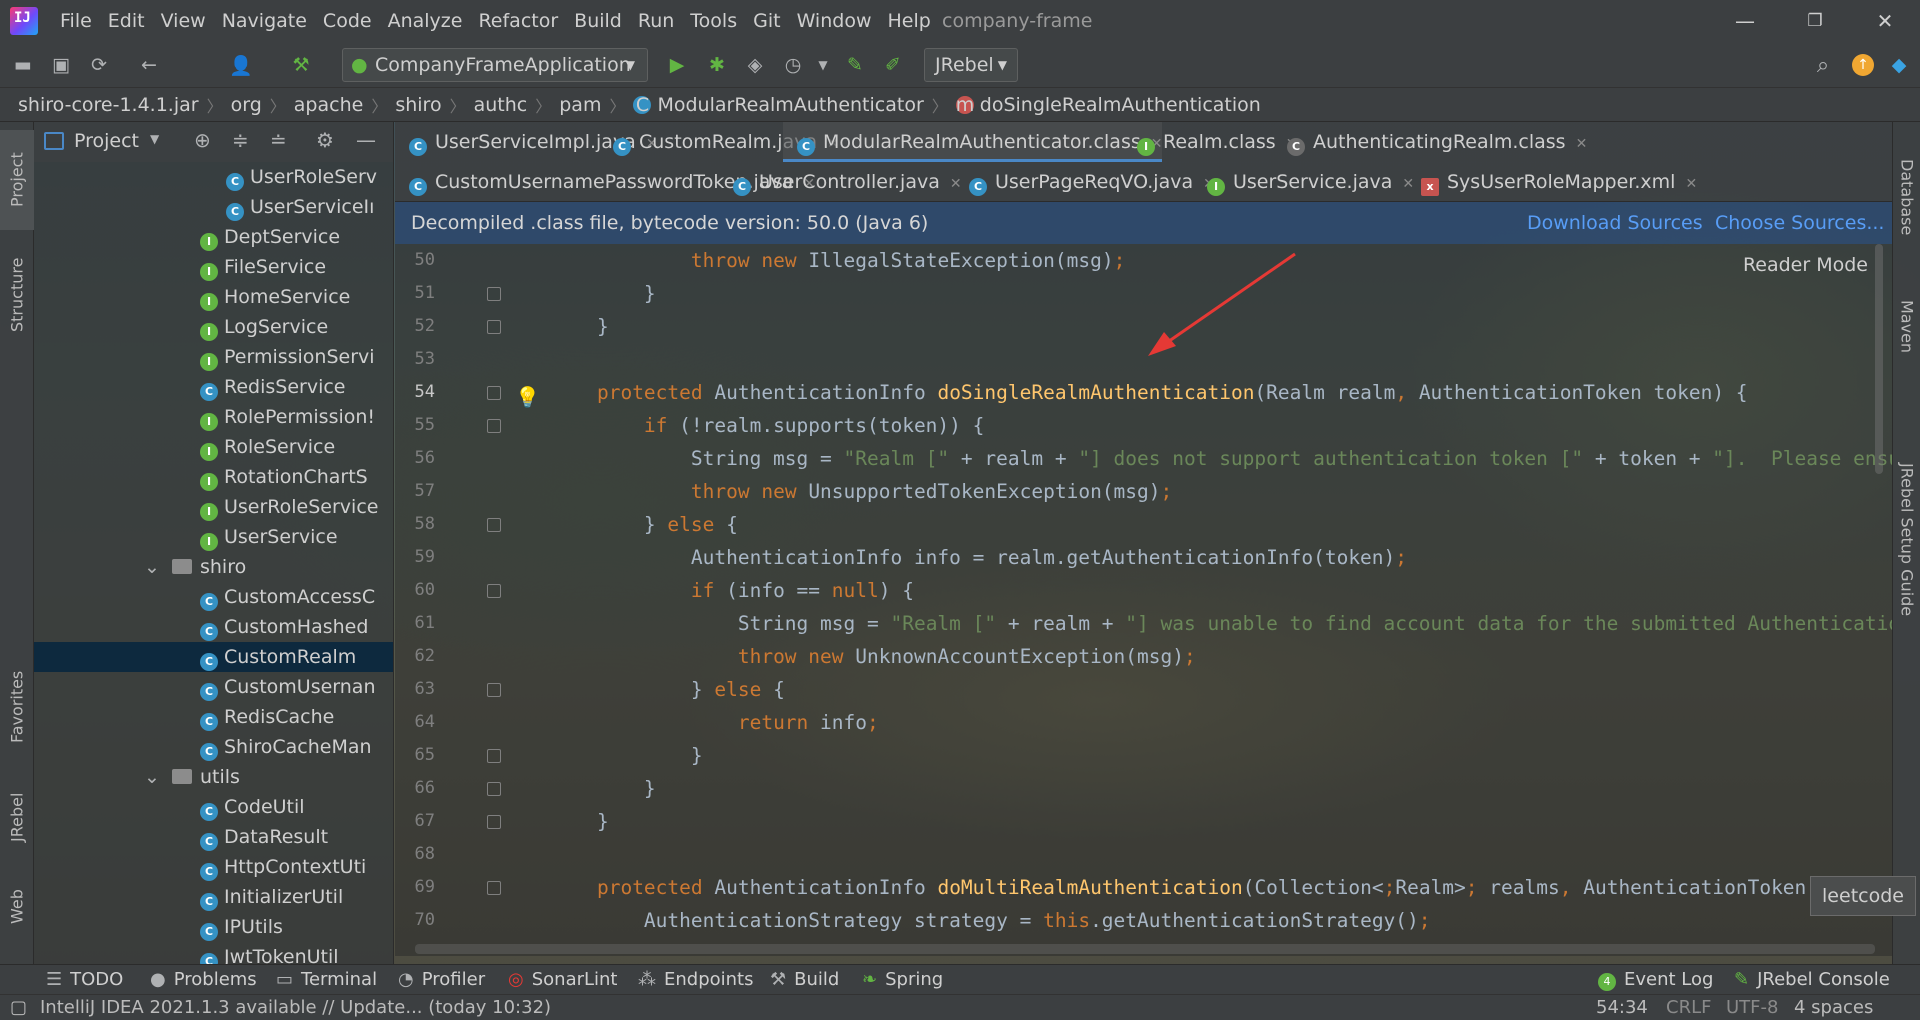 This screenshot has height=1020, width=1920. What do you see at coordinates (973, 142) in the screenshot?
I see `tab-modularrealmauthenticator: C ModularRealmAuthenticator.class ✕` at bounding box center [973, 142].